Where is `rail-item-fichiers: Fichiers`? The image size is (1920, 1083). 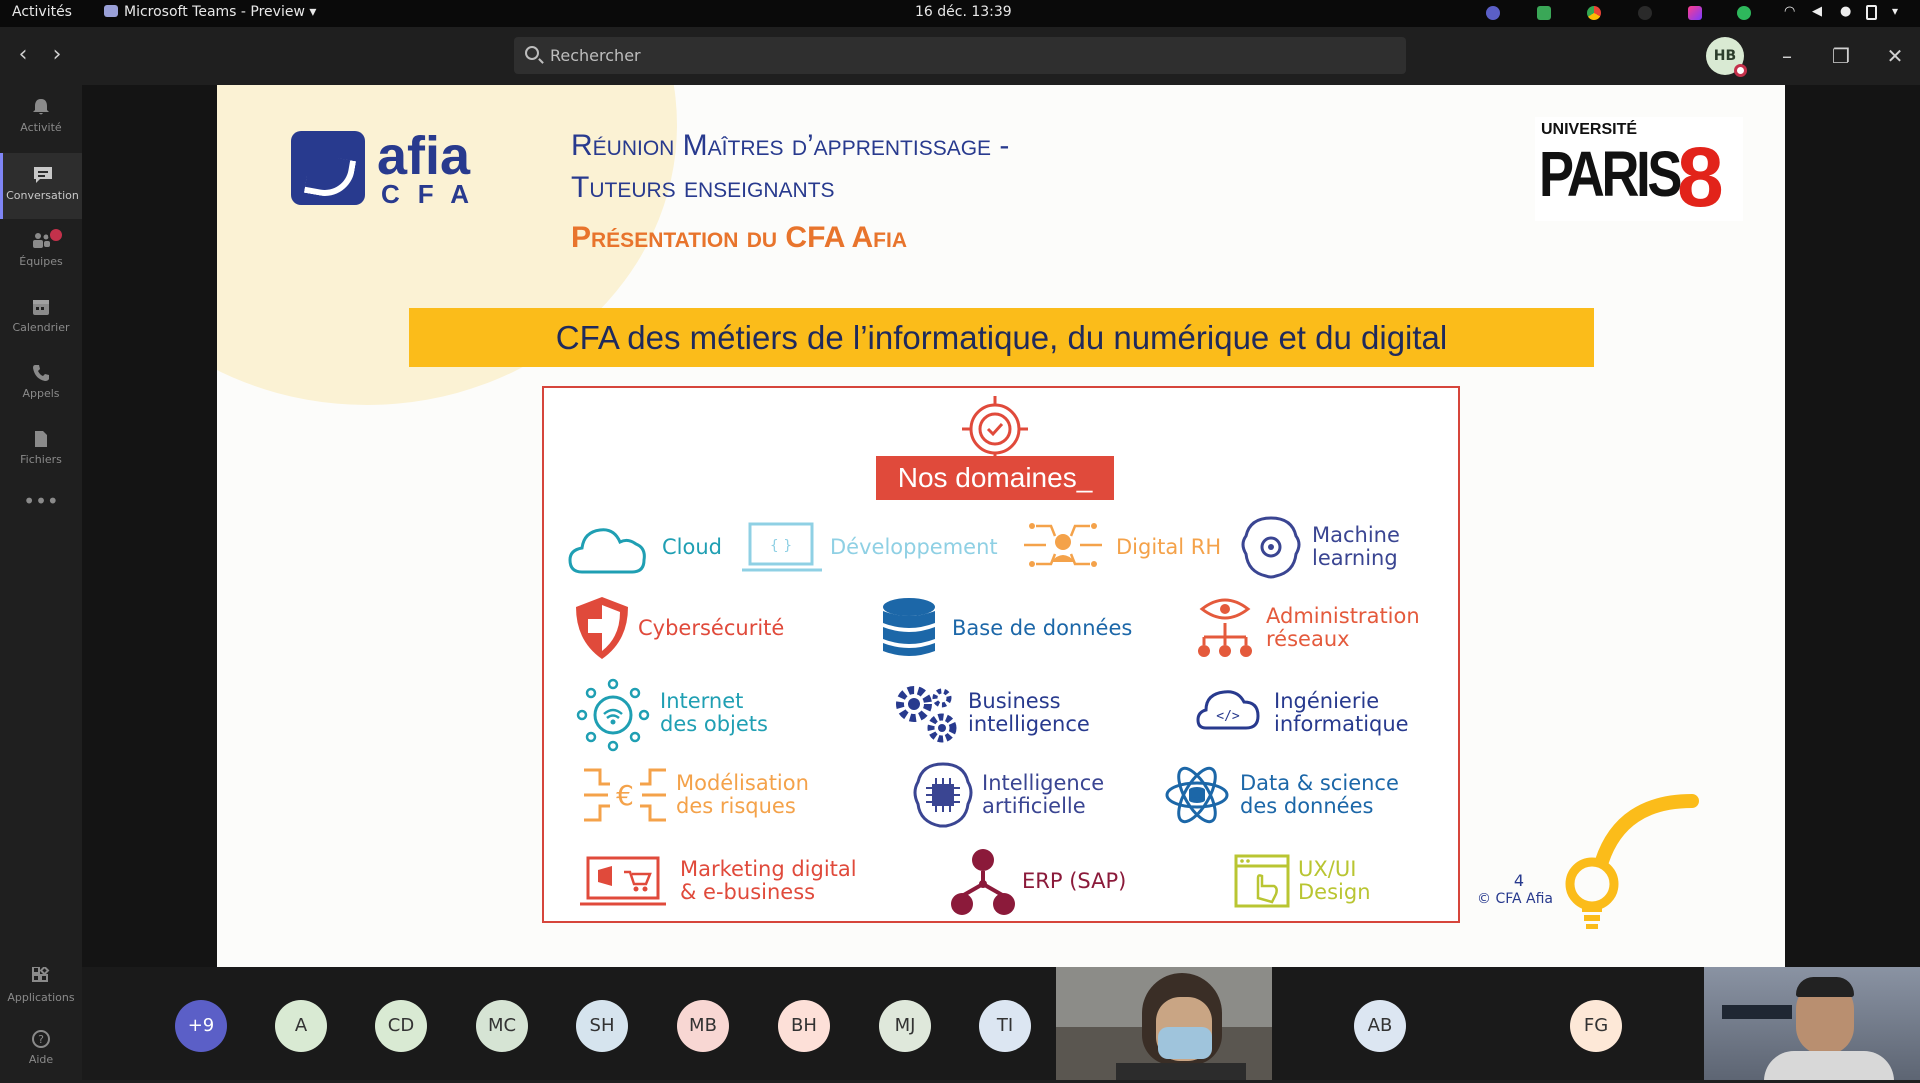 rail-item-fichiers: Fichiers is located at coordinates (41, 450).